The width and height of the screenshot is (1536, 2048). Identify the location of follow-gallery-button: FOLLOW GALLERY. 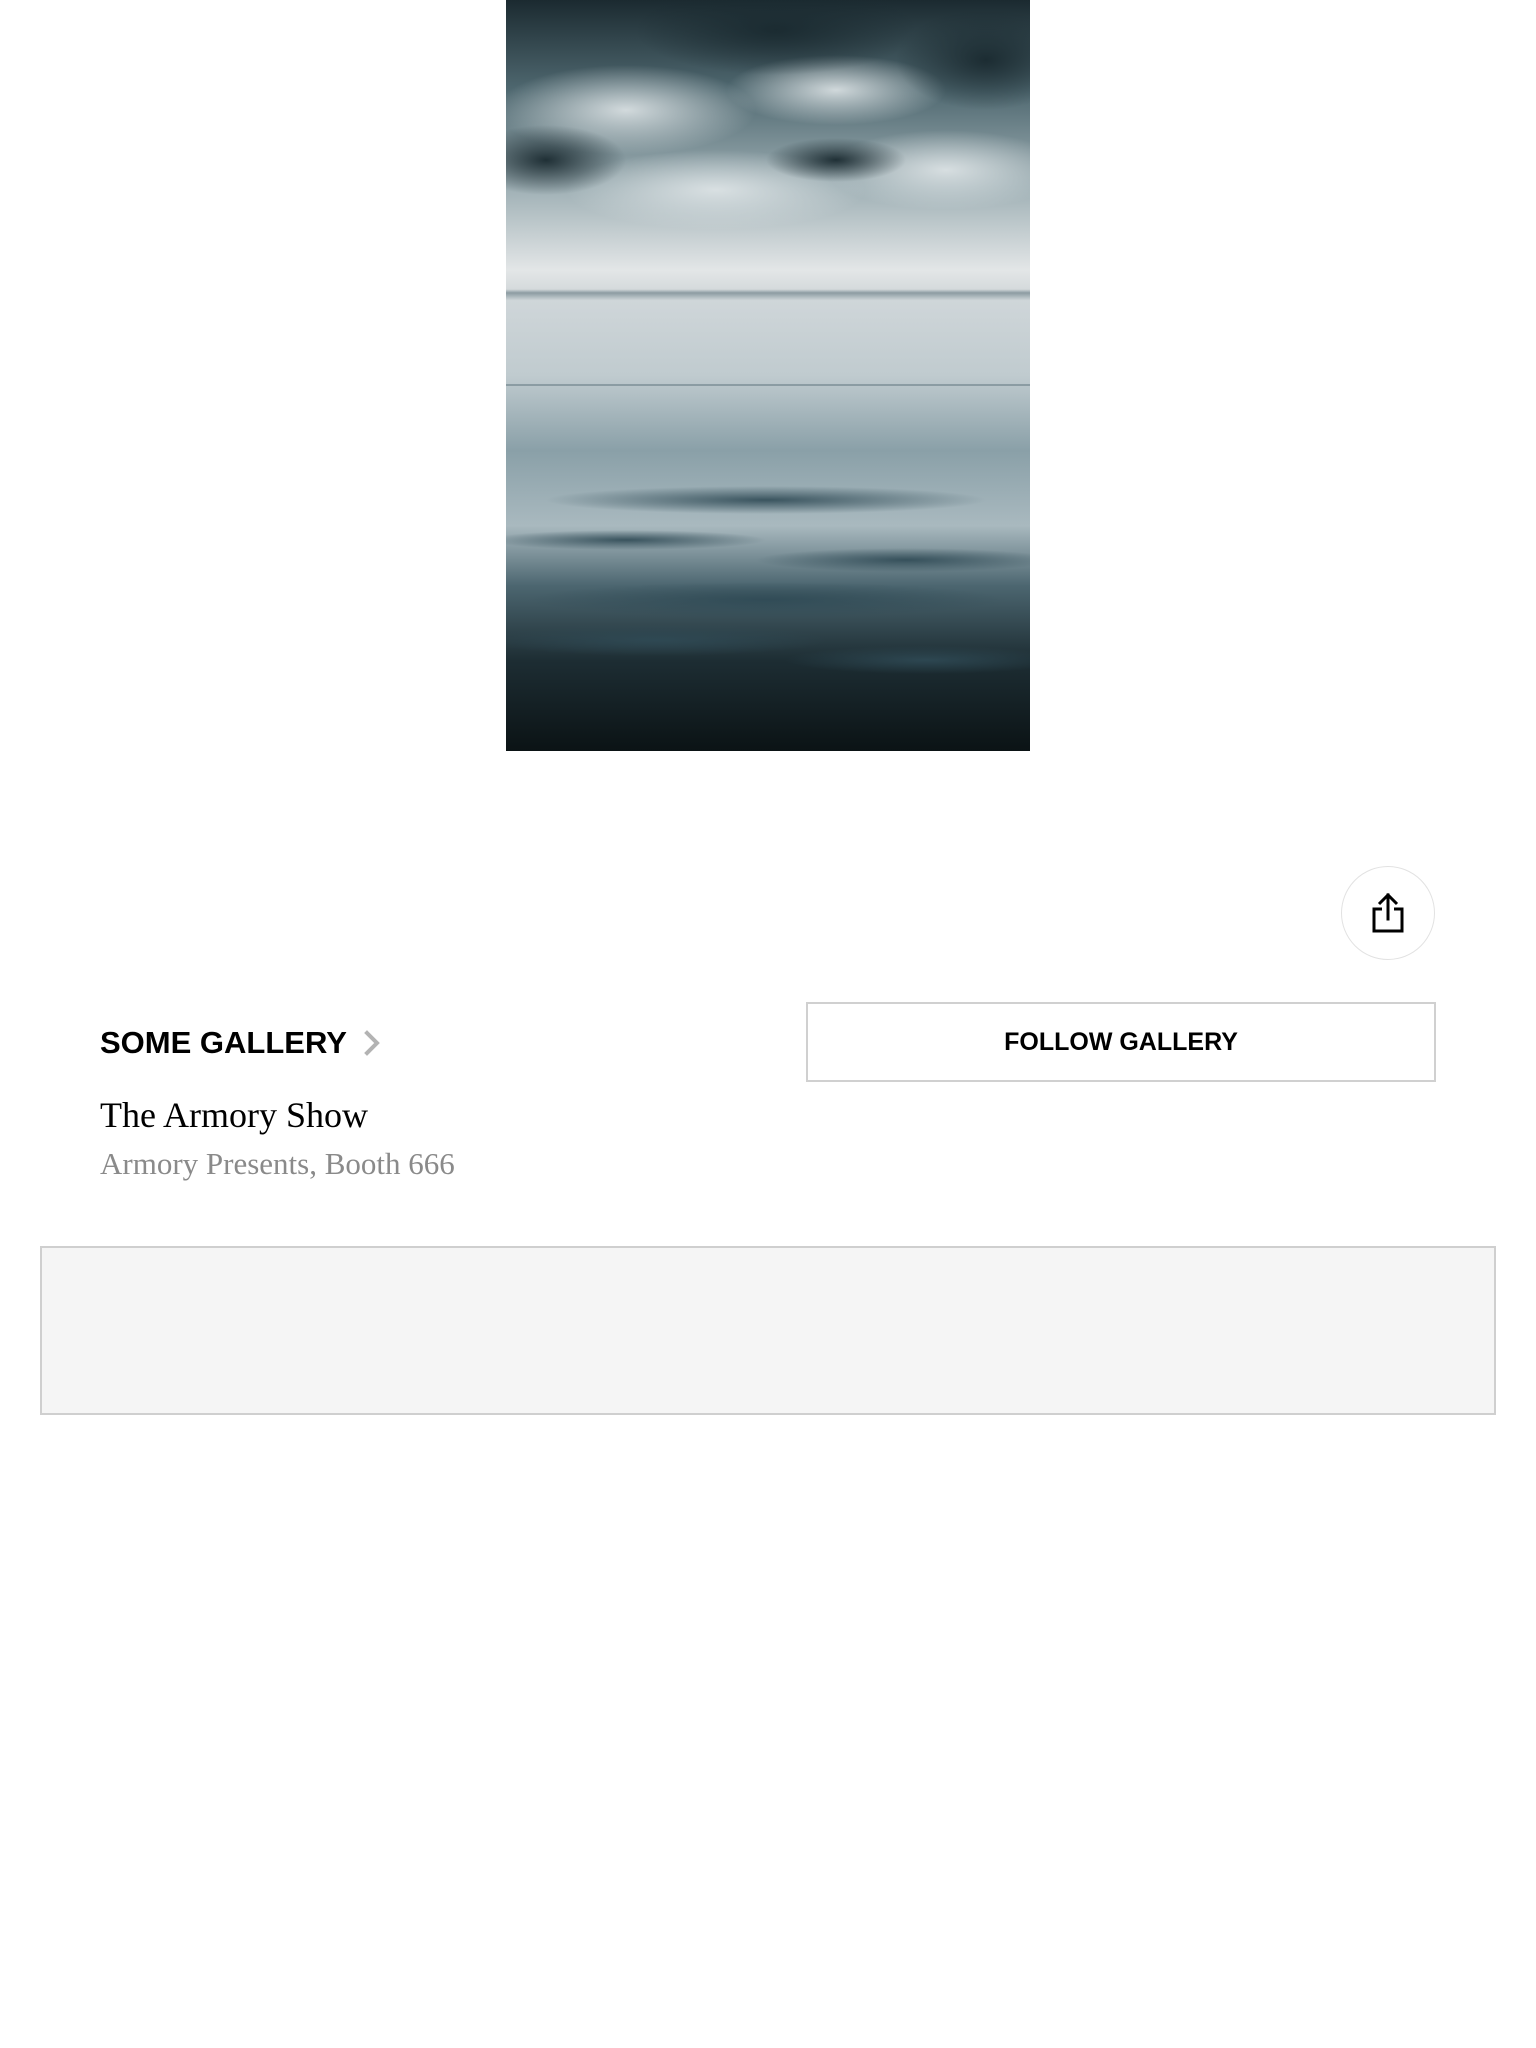
(1121, 1042).